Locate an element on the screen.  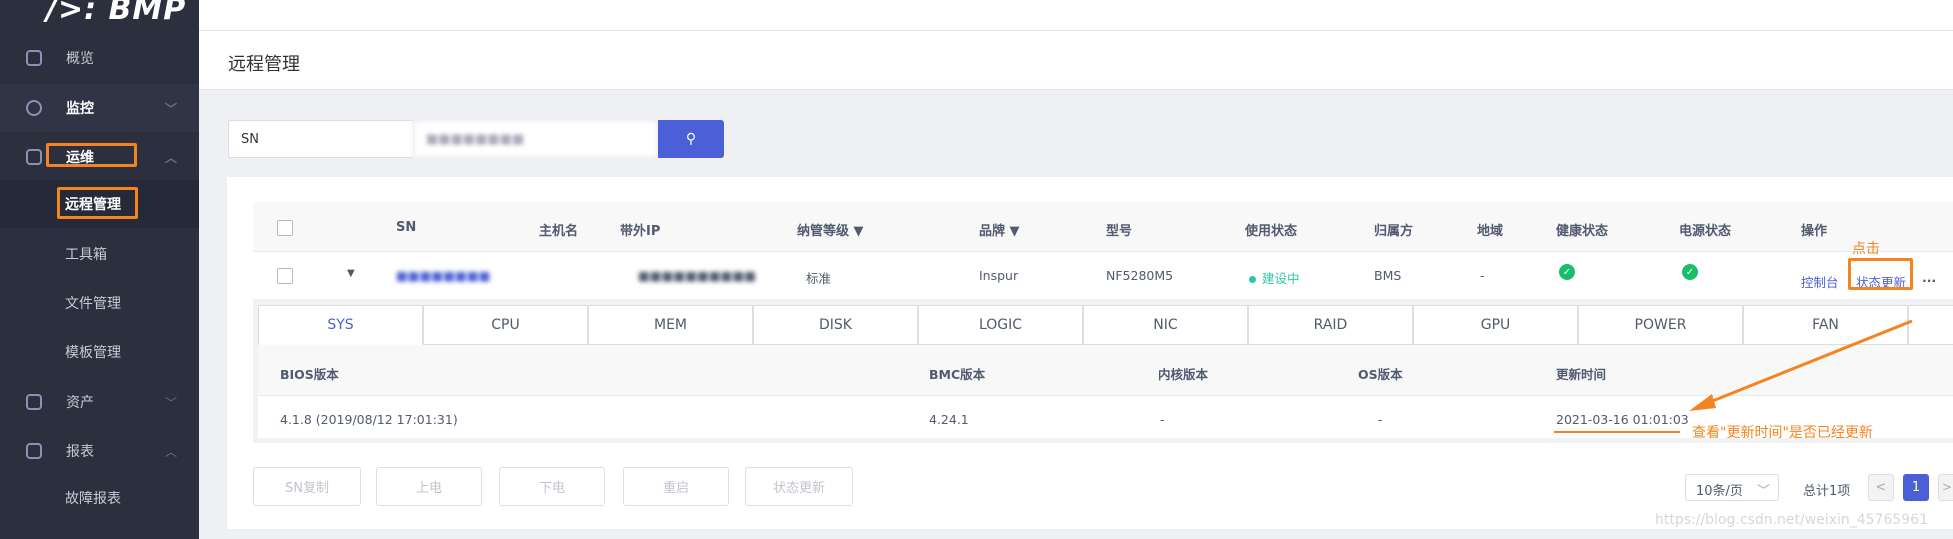
arrow-line is located at coordinates (1806, 363).